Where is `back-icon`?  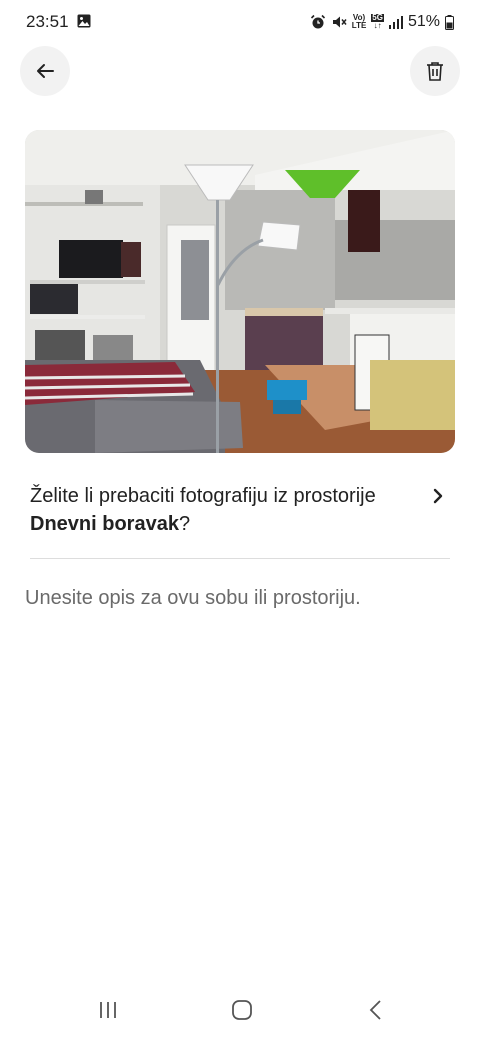 back-icon is located at coordinates (375, 1010).